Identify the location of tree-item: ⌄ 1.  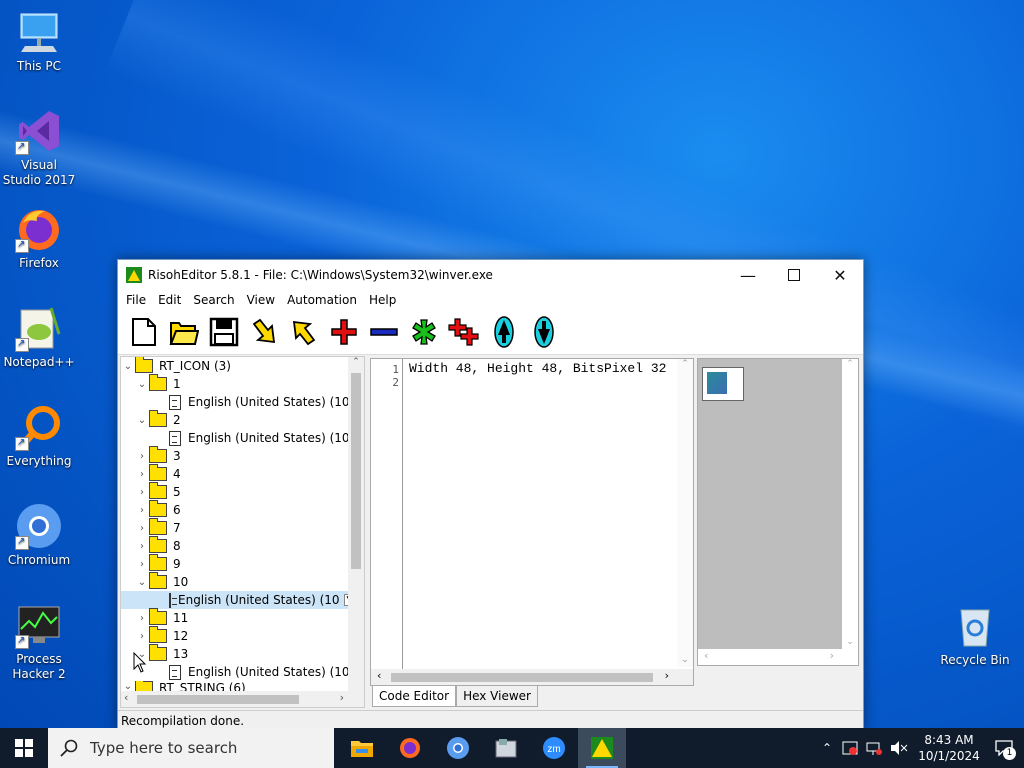
(158, 383).